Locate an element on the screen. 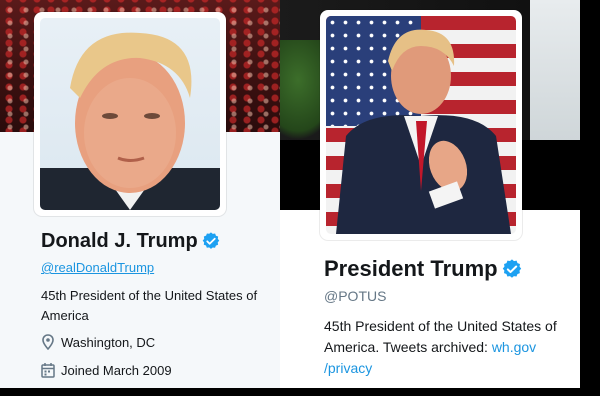 This screenshot has width=600, height=396. calendar-icon is located at coordinates (48, 370).